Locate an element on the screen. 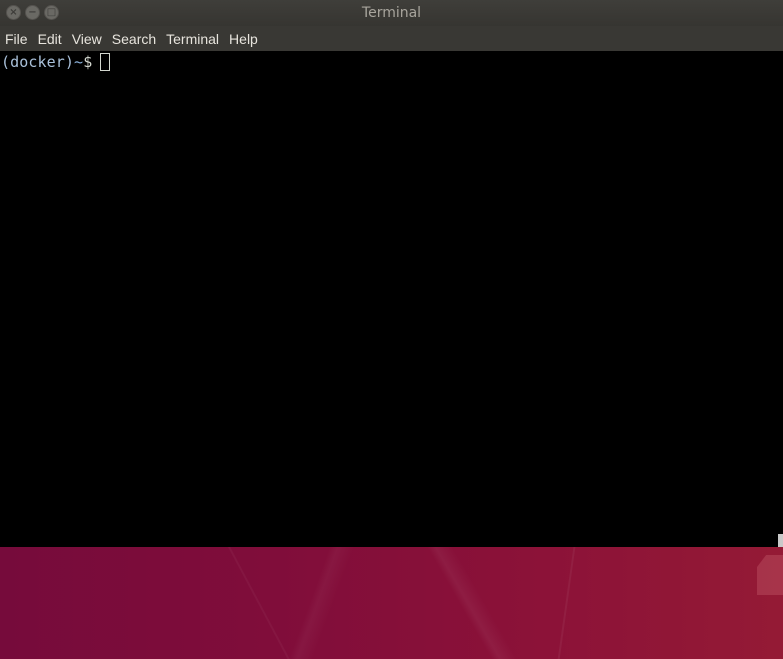 Image resolution: width=783 pixels, height=659 pixels. menu-edit: Edit is located at coordinates (50, 38).